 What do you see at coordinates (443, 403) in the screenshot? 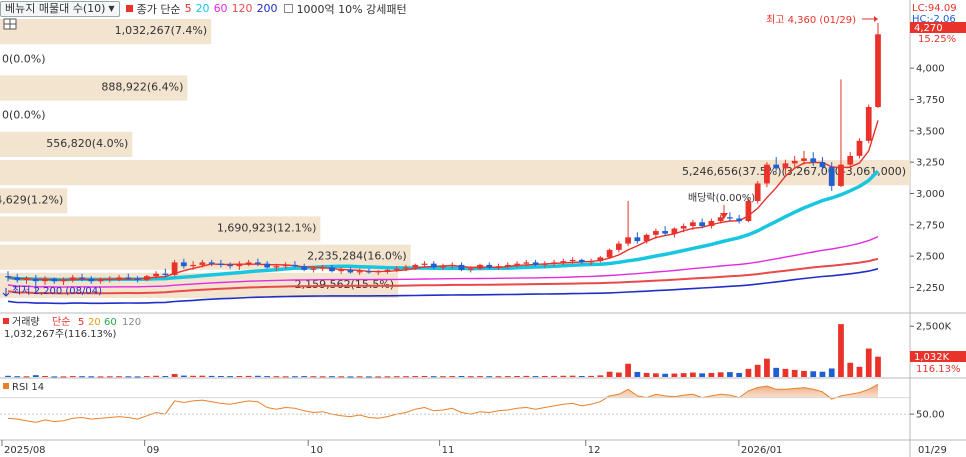
I see `rsi-series-line` at bounding box center [443, 403].